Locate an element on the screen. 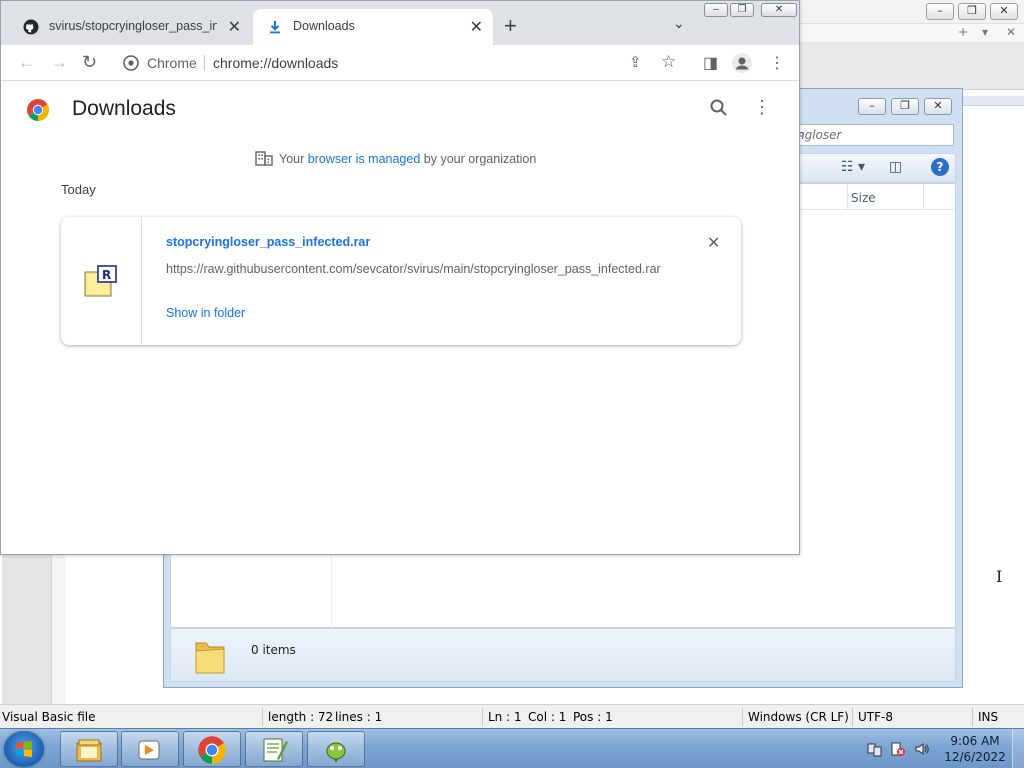 Image resolution: width=1024 pixels, height=768 pixels. windows-logo-icon is located at coordinates (24, 749).